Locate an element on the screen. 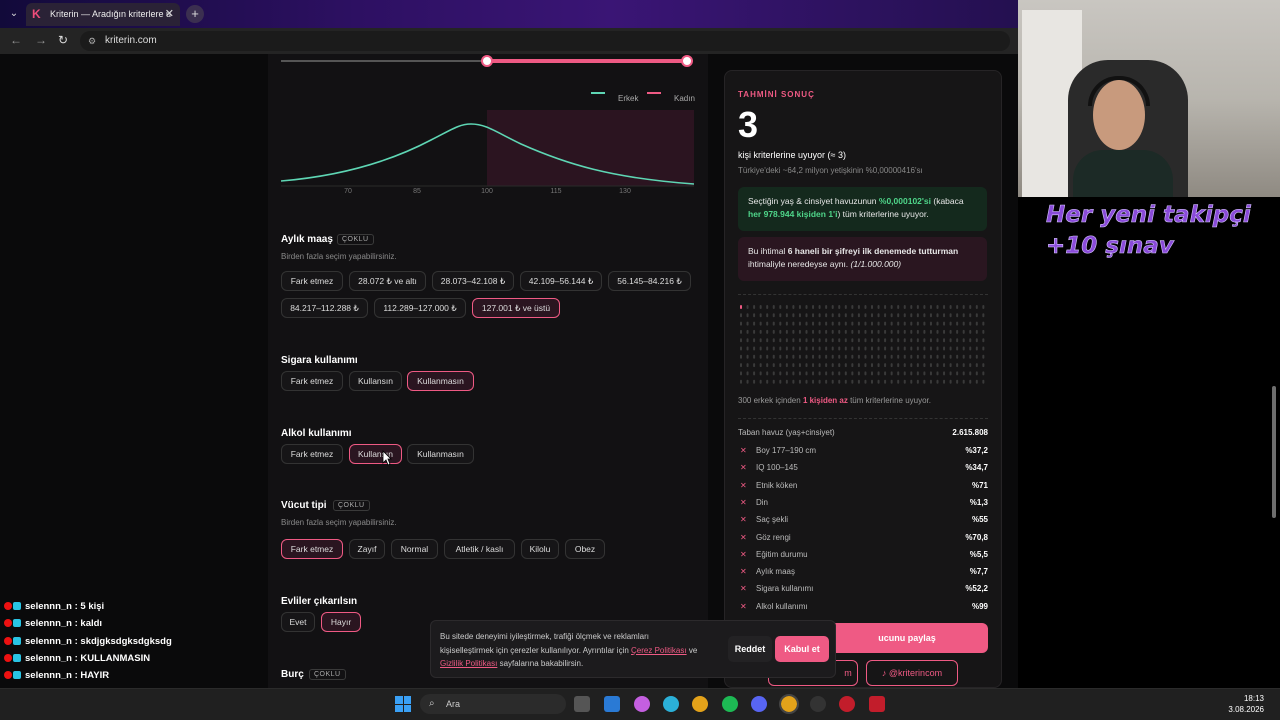 The width and height of the screenshot is (1280, 720). alcohol-option-any: Fark etmez is located at coordinates (312, 454).